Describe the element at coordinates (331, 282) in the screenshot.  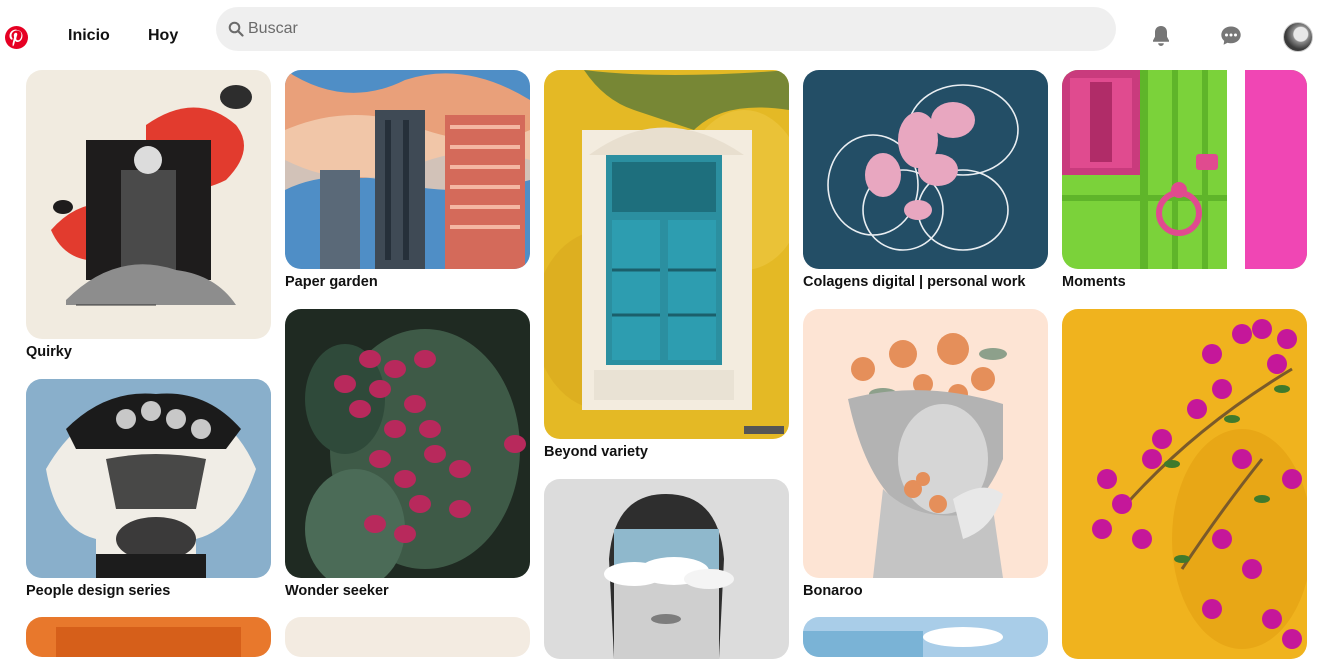
I see `pin-title: Paper garden` at that location.